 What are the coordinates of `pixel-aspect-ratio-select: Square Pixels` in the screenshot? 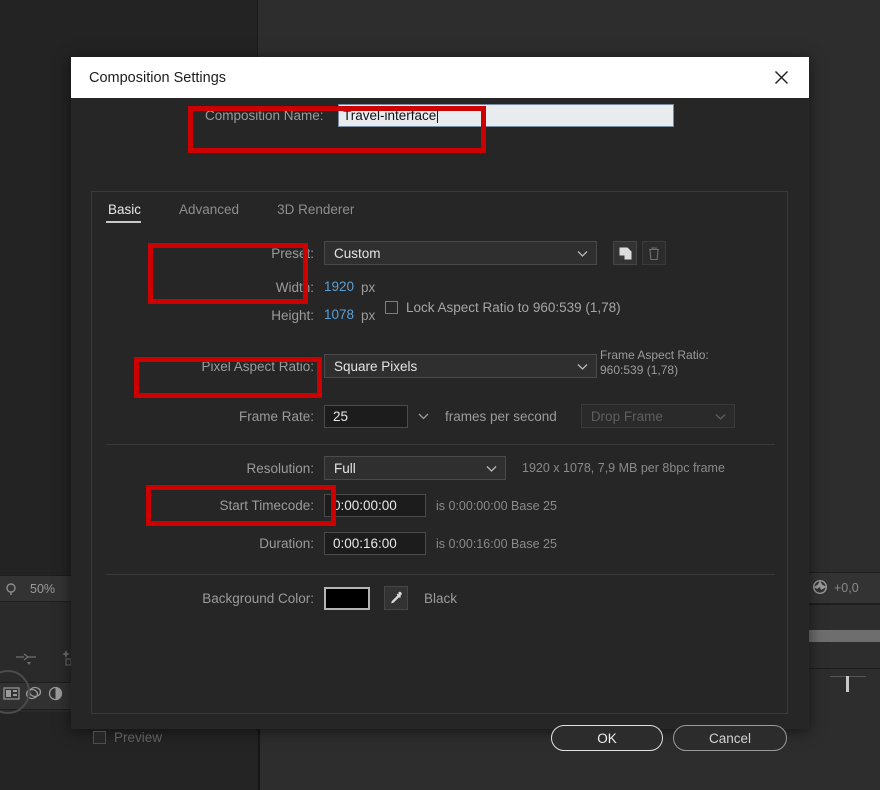 It's located at (460, 366).